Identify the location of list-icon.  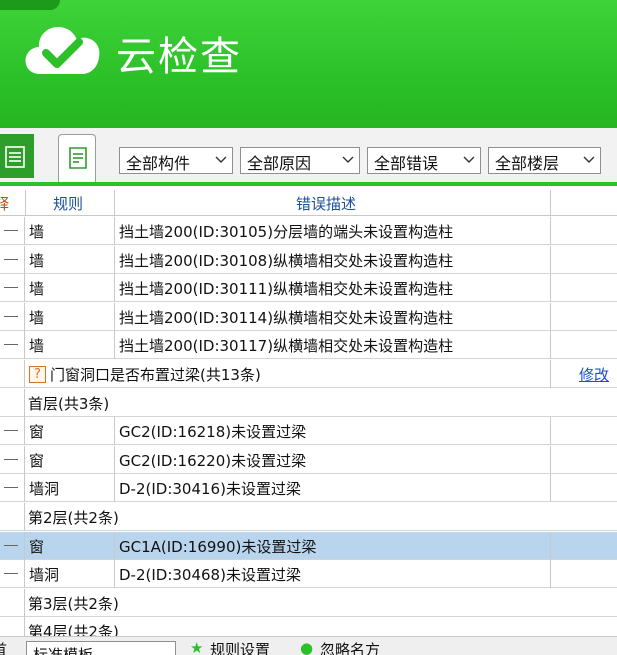
(15, 157).